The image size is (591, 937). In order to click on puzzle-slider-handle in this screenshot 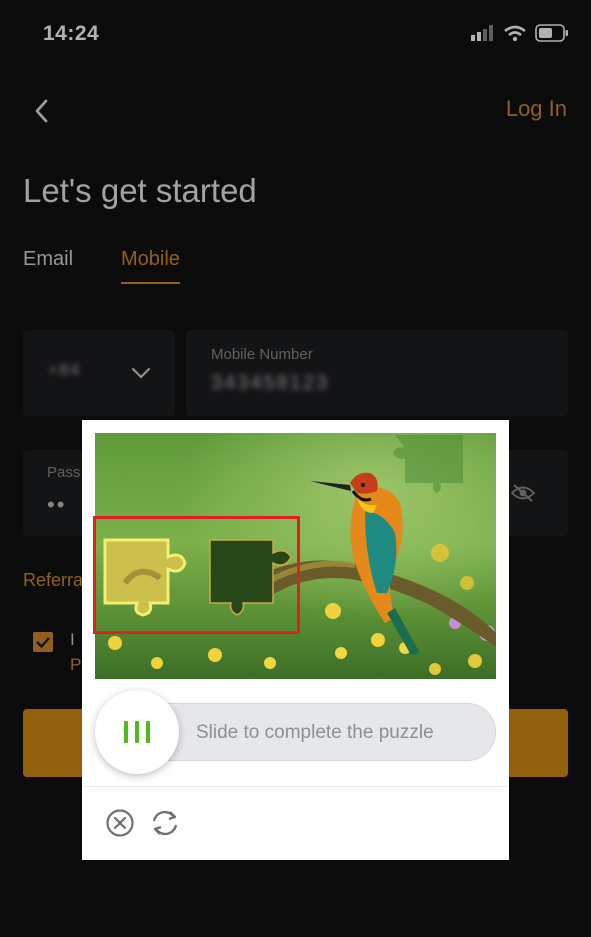, I will do `click(137, 732)`.